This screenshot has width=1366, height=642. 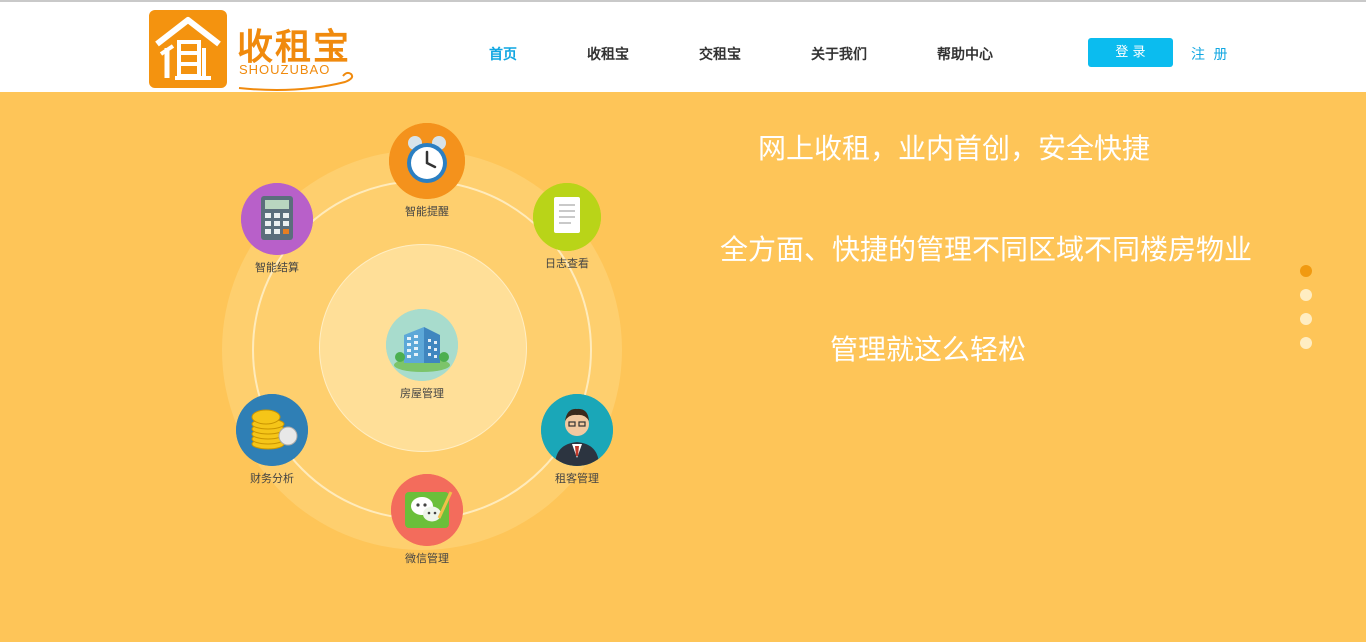 I want to click on logo-swoosh-icon, so click(x=296, y=81).